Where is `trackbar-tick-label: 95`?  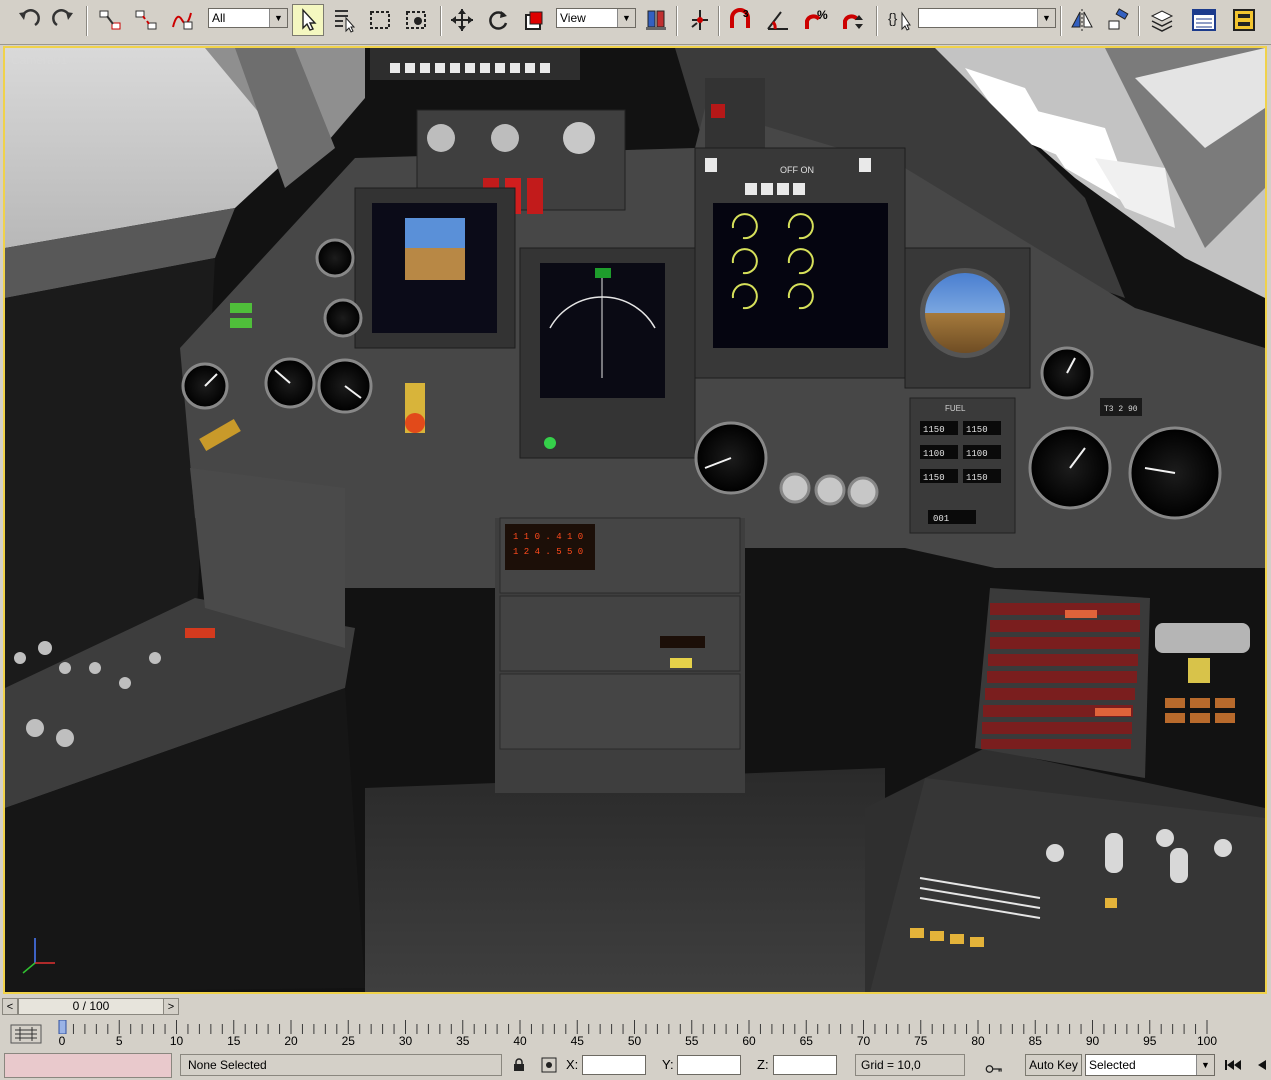 trackbar-tick-label: 95 is located at coordinates (1150, 1041).